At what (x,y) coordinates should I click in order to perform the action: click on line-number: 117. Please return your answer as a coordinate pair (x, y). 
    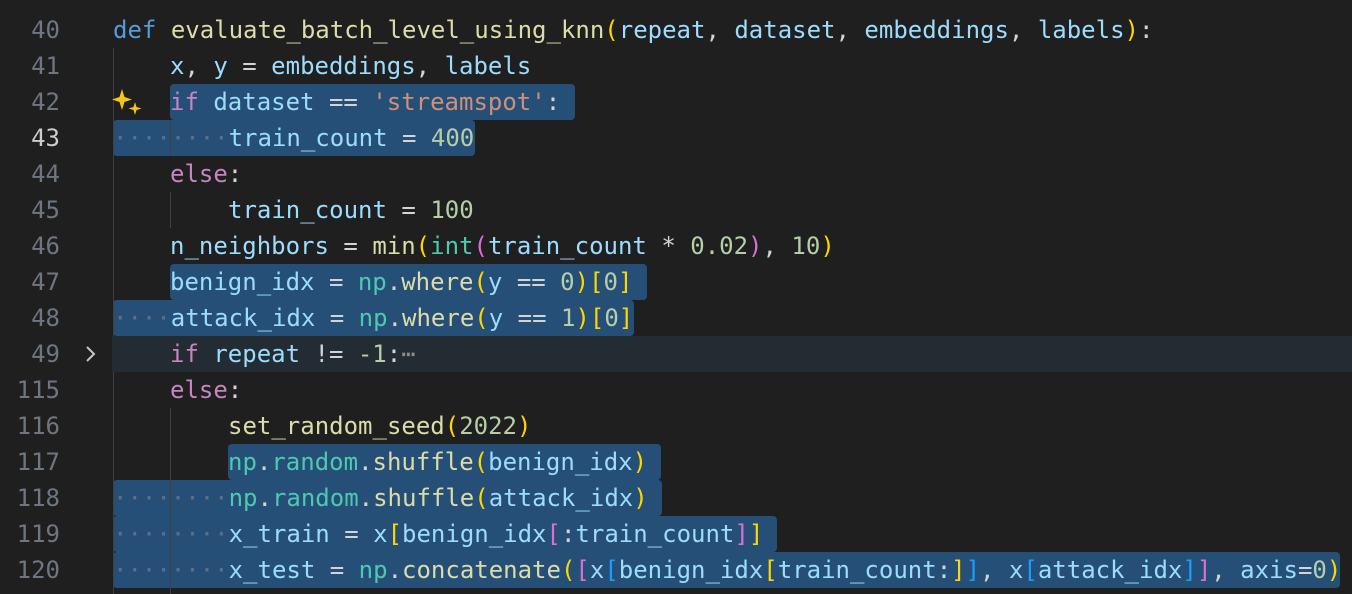
    Looking at the image, I should click on (38, 462).